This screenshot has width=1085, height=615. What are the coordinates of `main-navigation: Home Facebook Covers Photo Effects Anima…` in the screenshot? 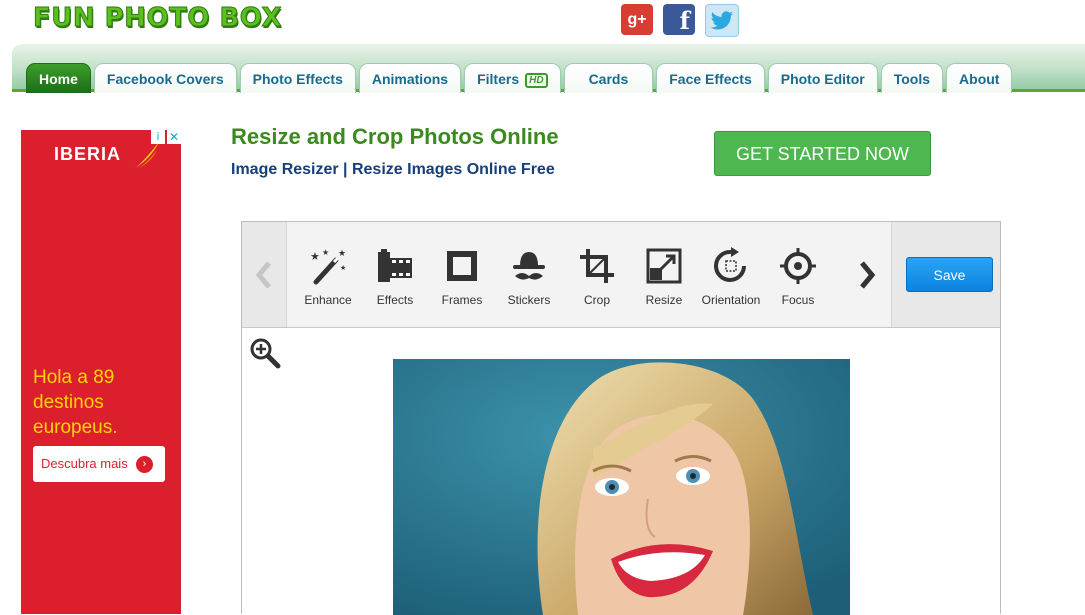 It's located at (548, 69).